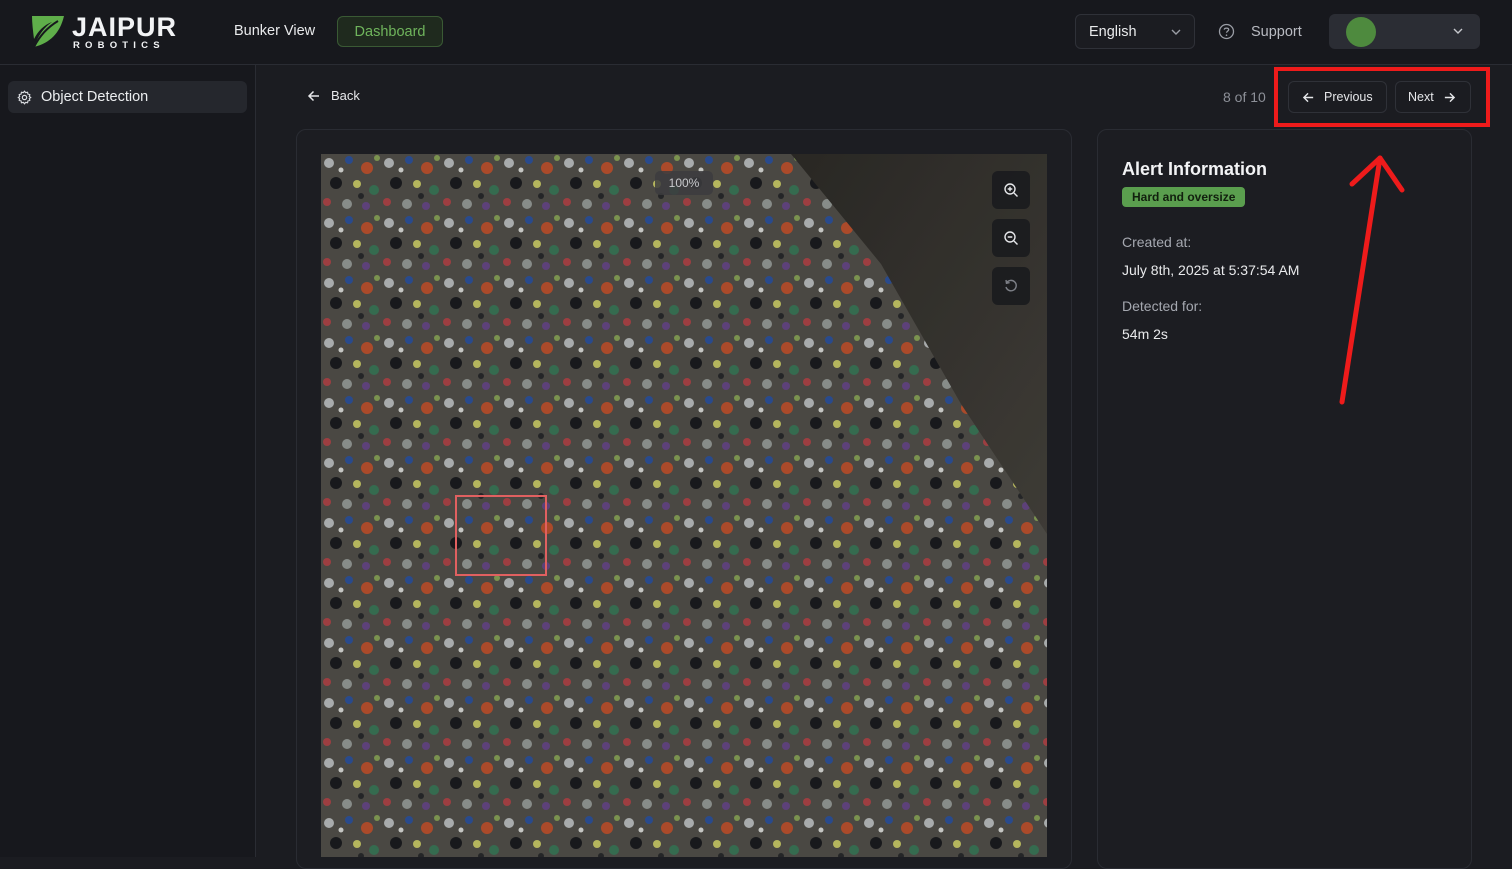 This screenshot has height=869, width=1512. Describe the element at coordinates (125, 27) in the screenshot. I see `brand-name: JAIPUR` at that location.